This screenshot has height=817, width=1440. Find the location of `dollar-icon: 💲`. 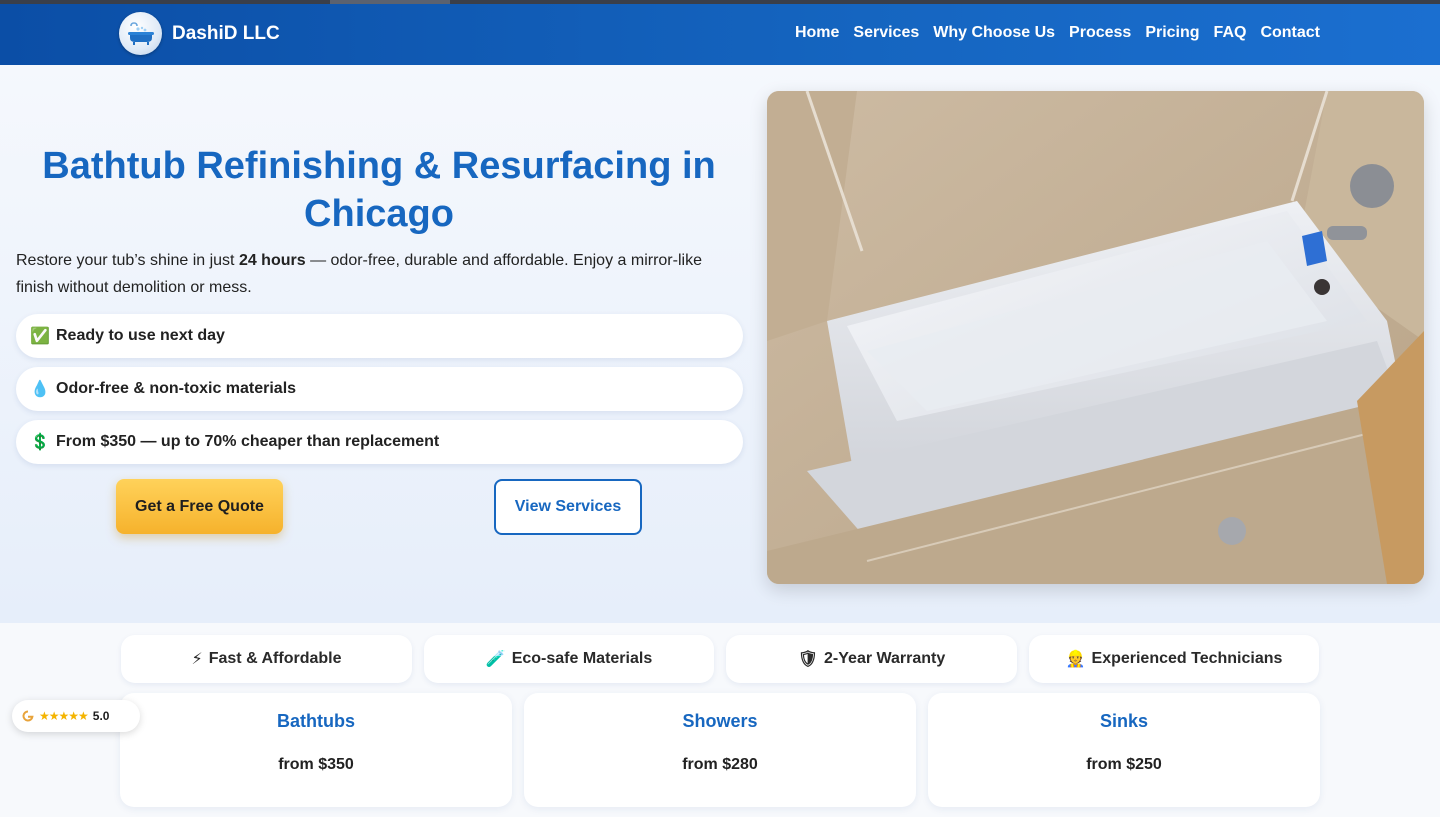

dollar-icon: 💲 is located at coordinates (40, 442).